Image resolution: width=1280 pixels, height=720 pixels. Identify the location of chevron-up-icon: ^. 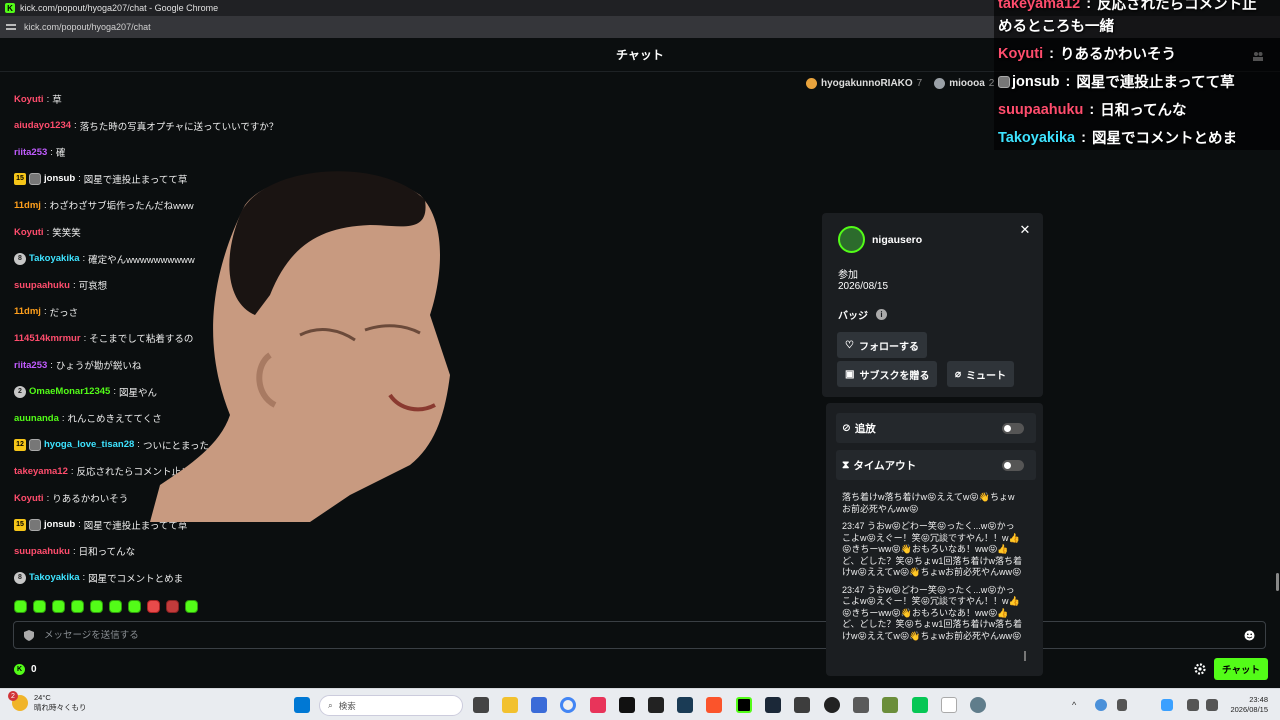
(1077, 705).